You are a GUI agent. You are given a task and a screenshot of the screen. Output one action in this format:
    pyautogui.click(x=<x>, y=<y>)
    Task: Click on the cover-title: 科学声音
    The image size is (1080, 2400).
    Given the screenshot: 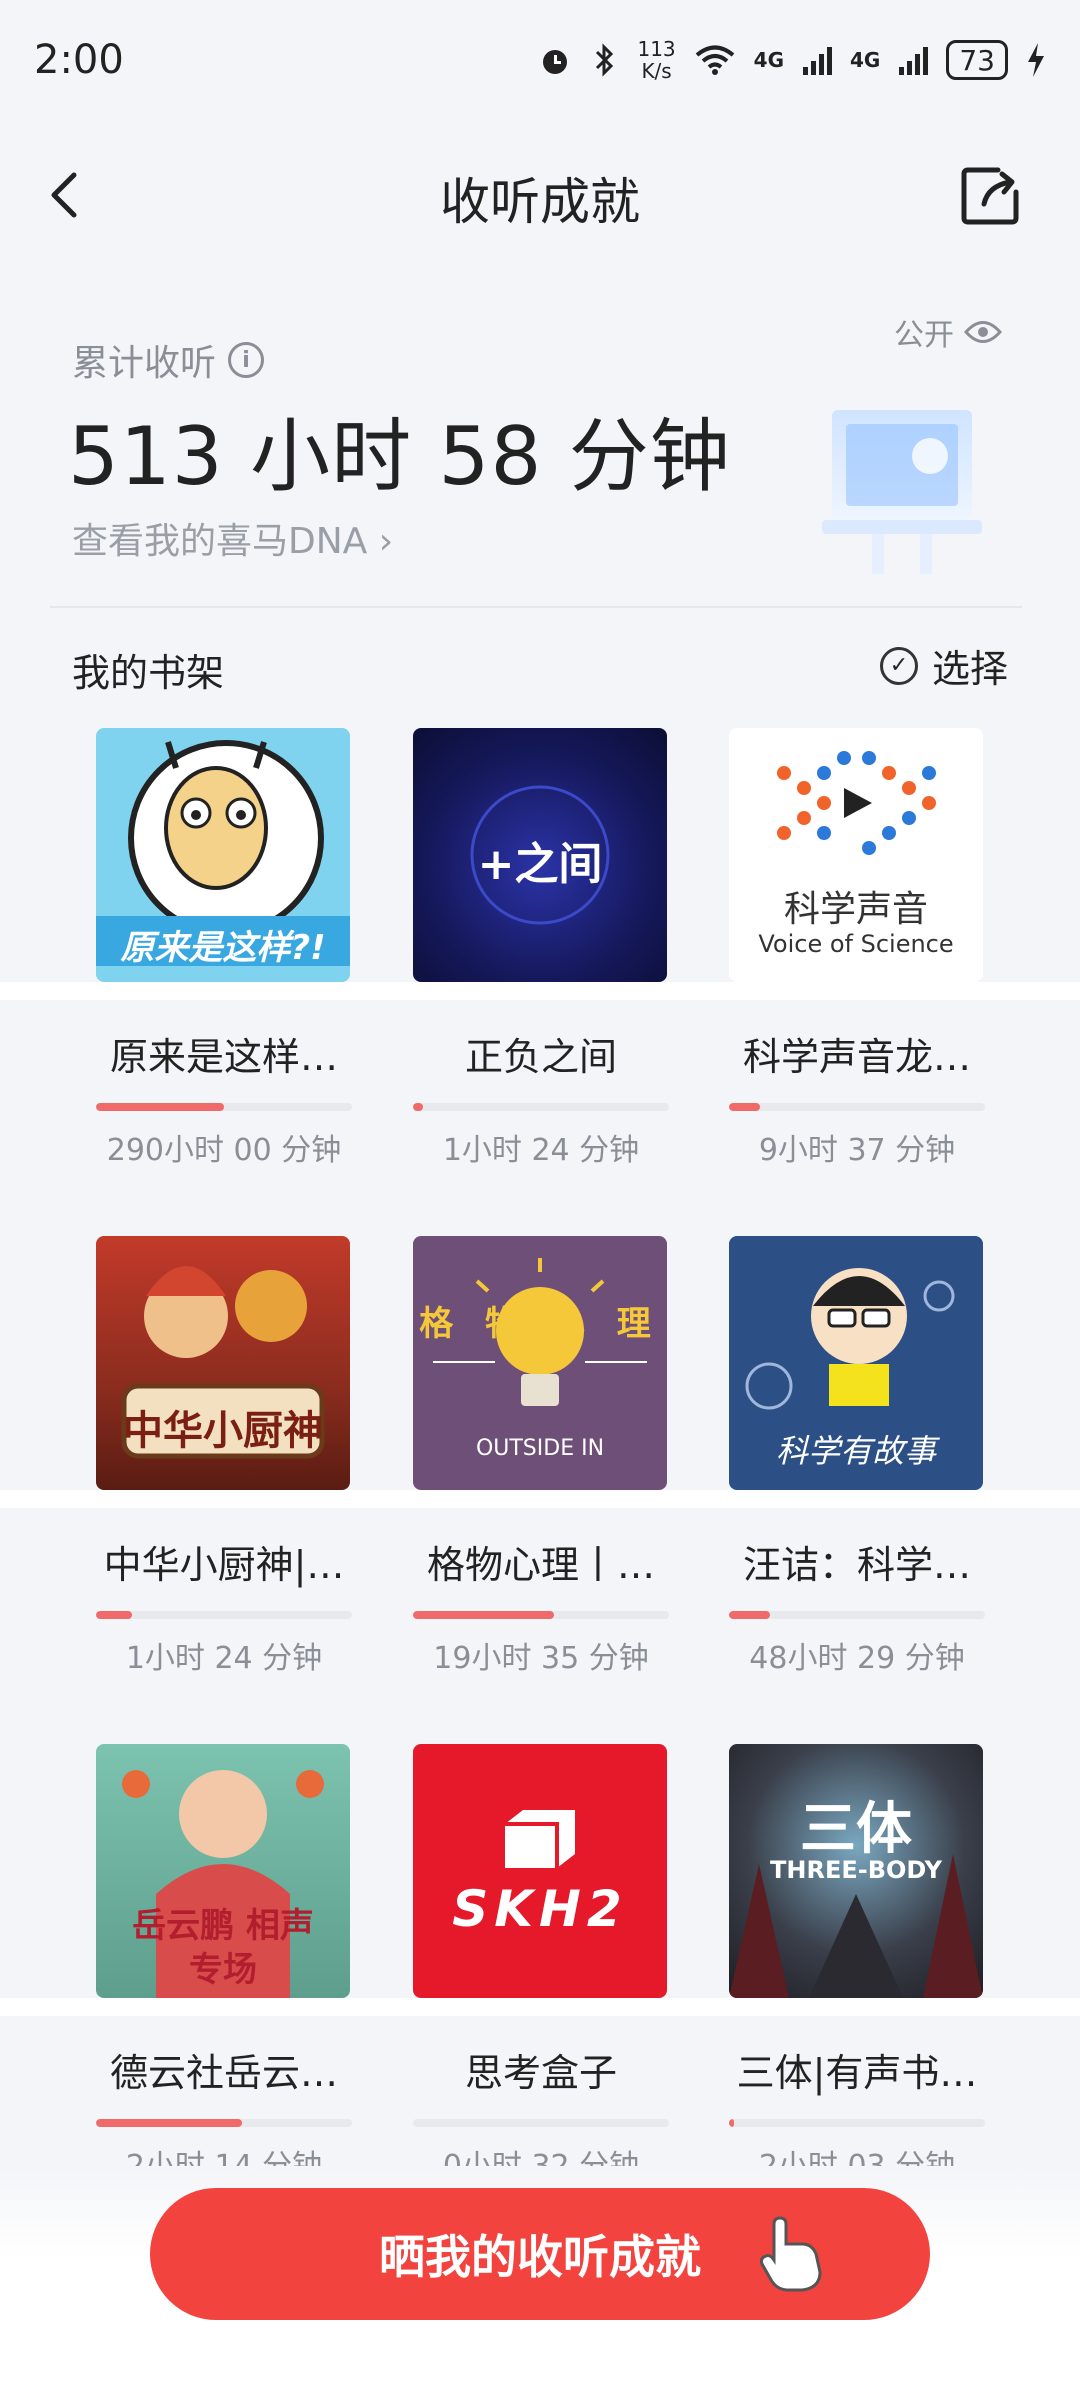 What is the action you would take?
    pyautogui.click(x=855, y=909)
    